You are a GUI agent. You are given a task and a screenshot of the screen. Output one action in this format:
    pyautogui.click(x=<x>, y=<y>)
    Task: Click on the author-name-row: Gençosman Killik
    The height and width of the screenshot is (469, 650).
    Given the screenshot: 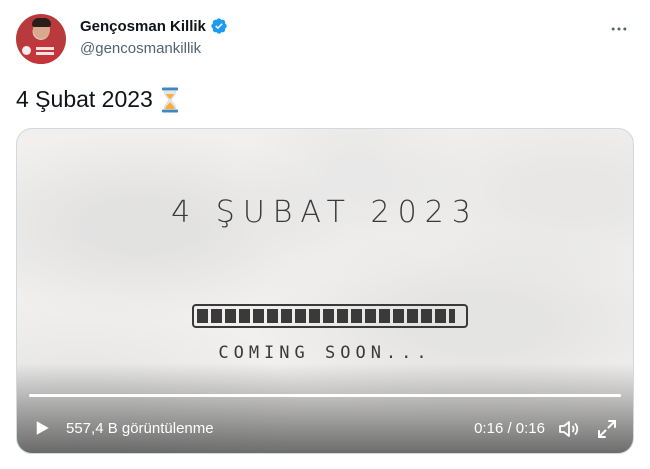 What is the action you would take?
    pyautogui.click(x=154, y=26)
    